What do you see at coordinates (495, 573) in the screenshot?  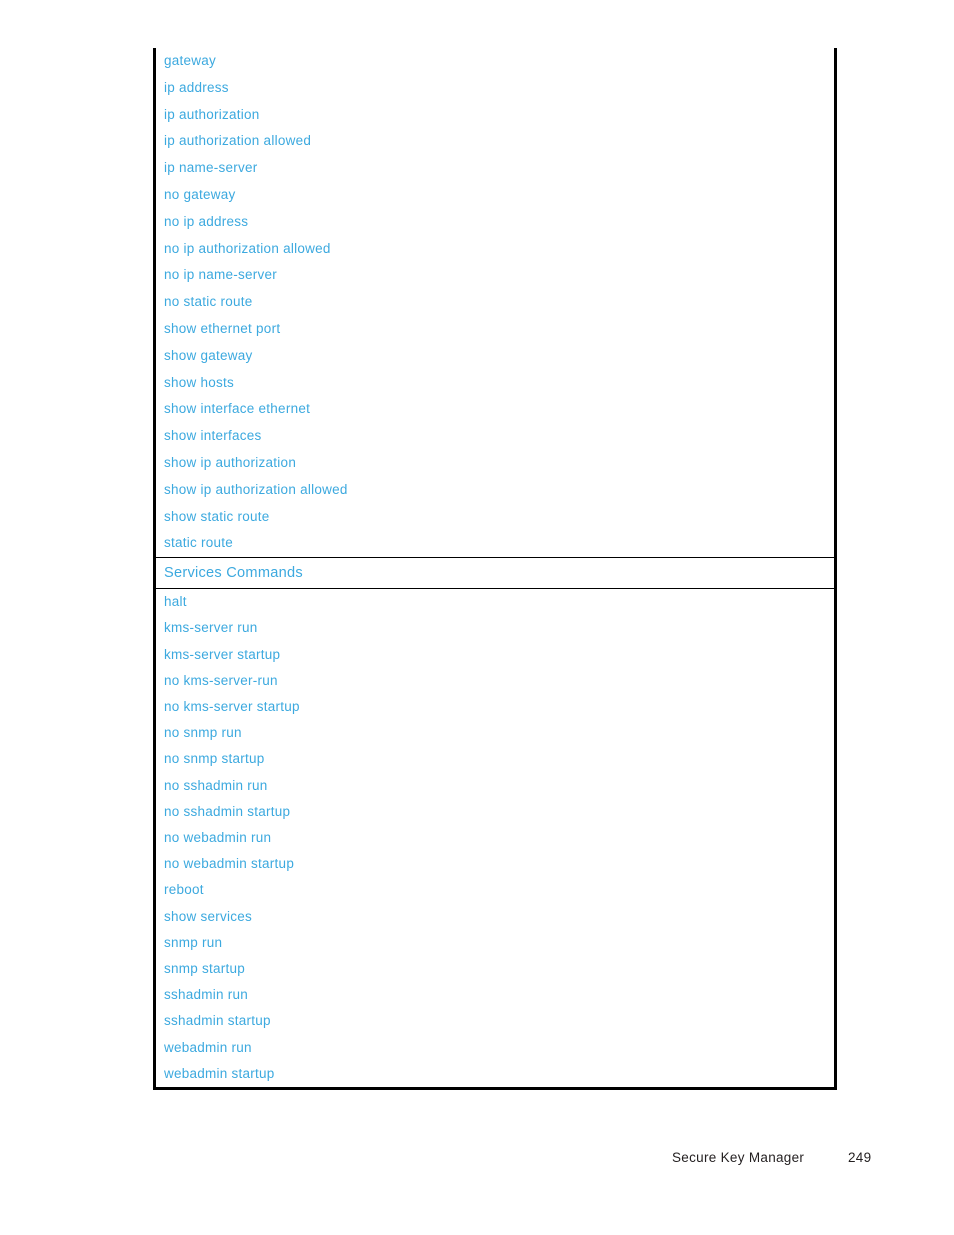 I see `command-group-section-header: Services Commands` at bounding box center [495, 573].